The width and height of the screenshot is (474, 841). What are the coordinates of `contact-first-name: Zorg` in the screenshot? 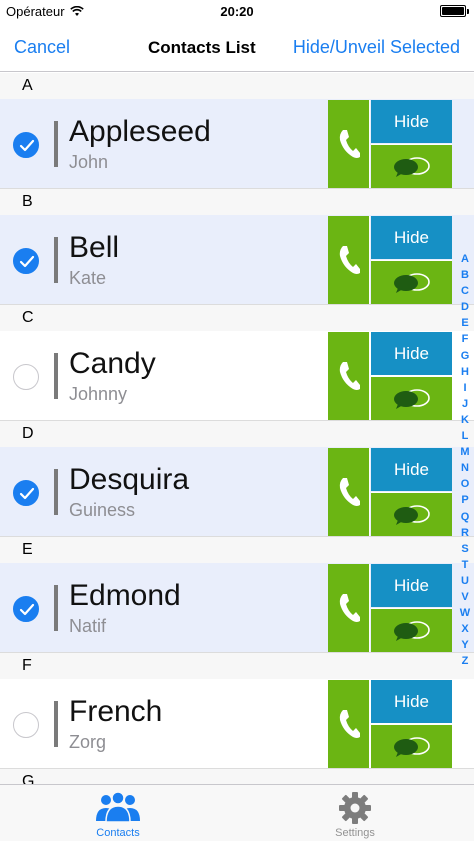 It's located at (88, 742).